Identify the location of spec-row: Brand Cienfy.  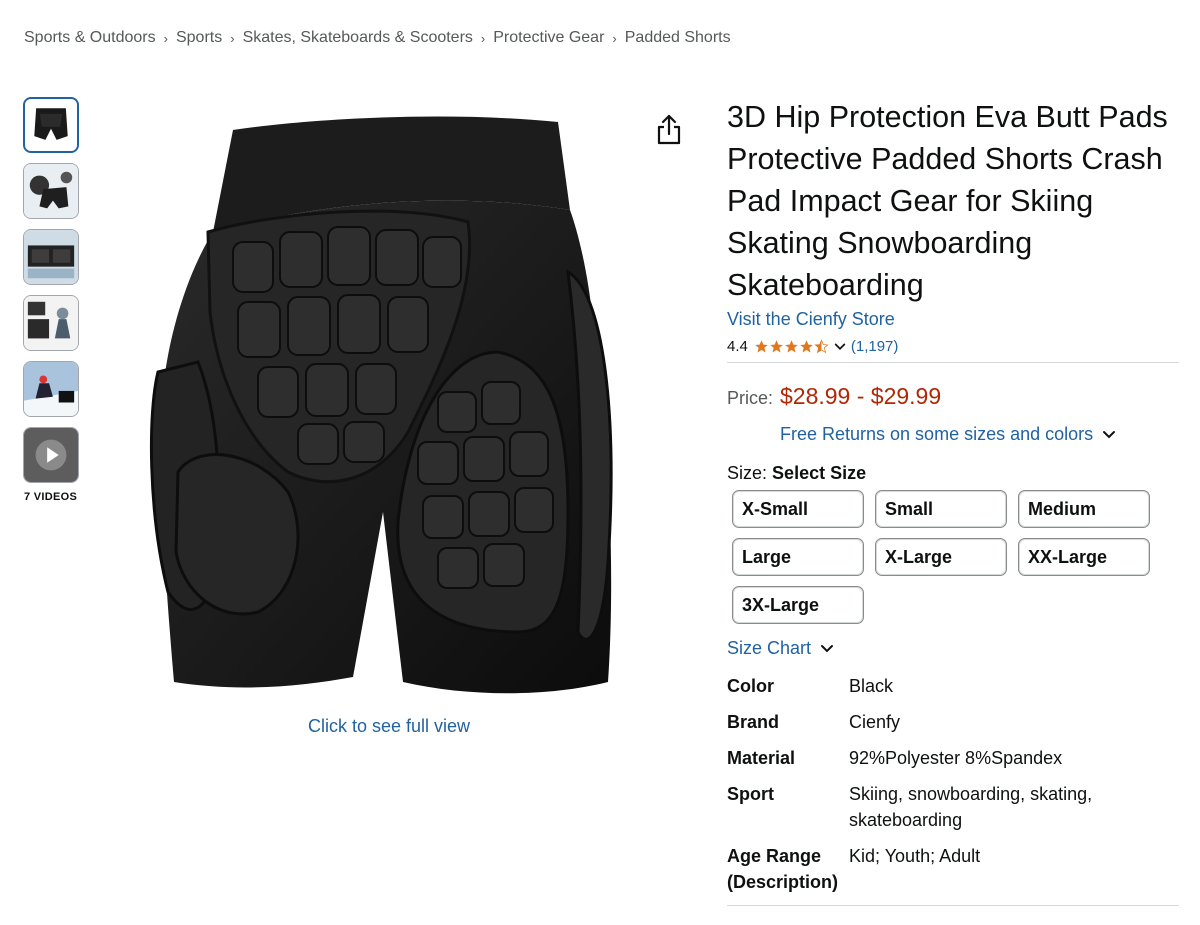
(953, 722).